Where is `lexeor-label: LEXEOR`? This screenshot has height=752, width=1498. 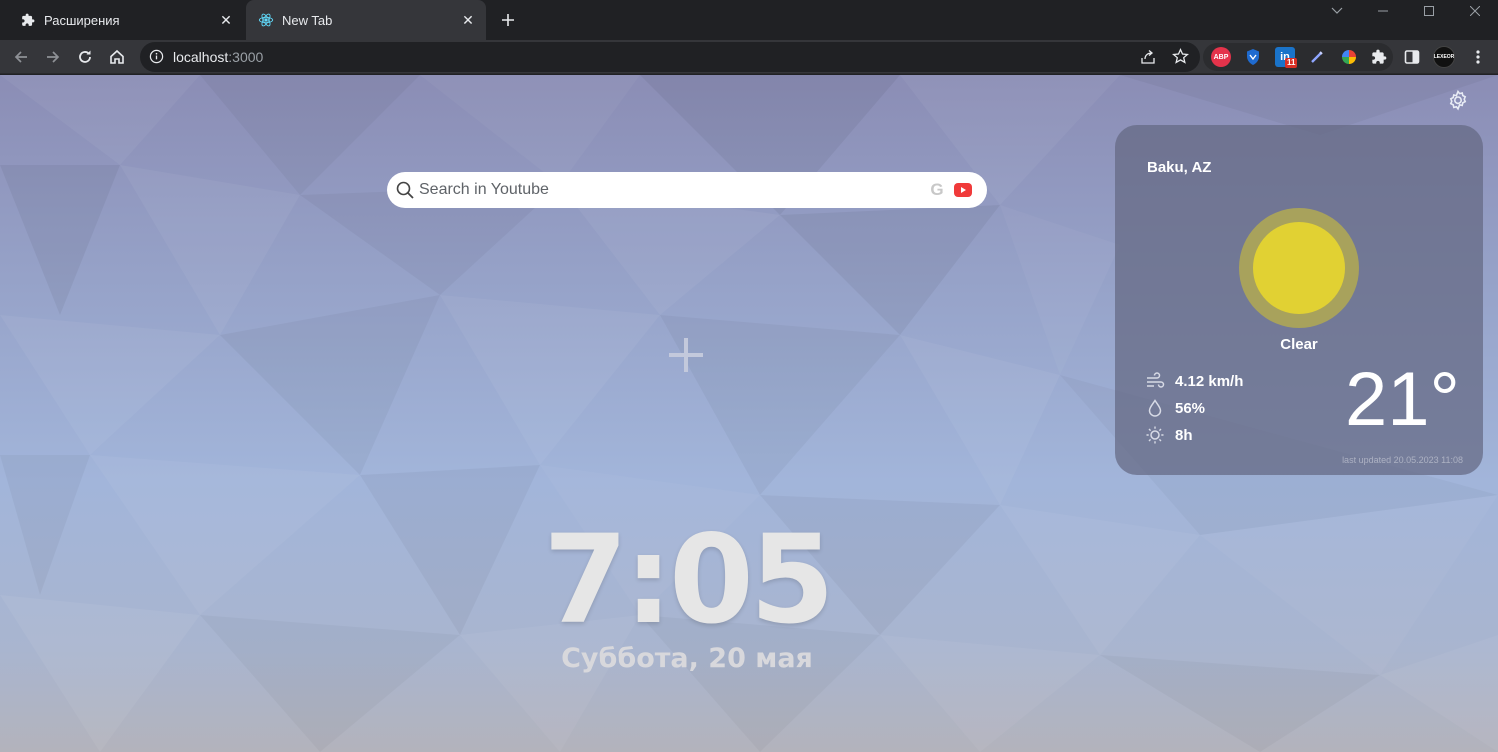
lexeor-label: LEXEOR is located at coordinates (1444, 57).